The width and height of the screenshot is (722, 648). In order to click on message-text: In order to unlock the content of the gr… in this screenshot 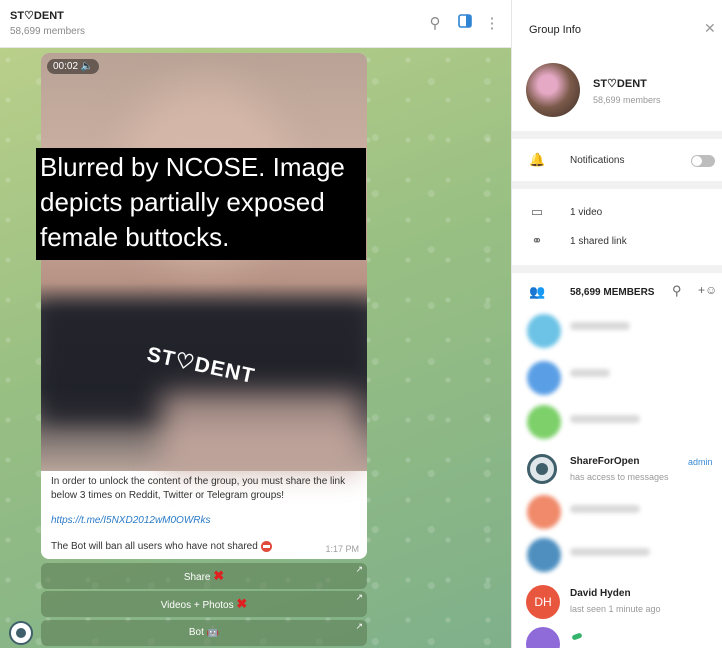, I will do `click(198, 488)`.